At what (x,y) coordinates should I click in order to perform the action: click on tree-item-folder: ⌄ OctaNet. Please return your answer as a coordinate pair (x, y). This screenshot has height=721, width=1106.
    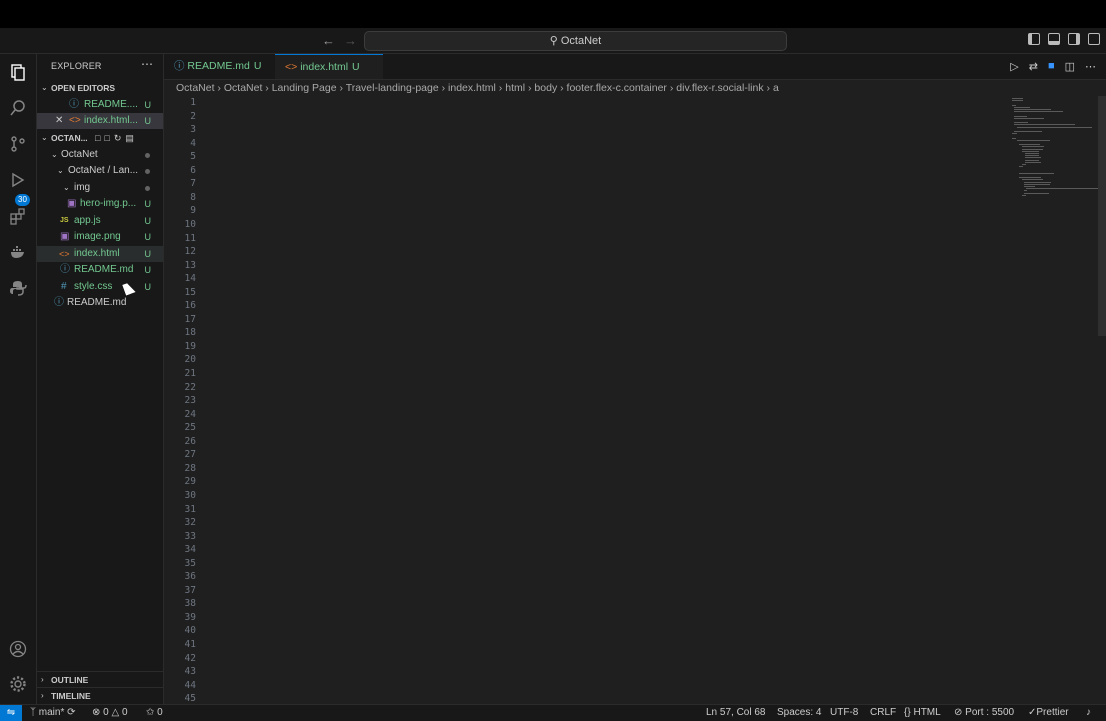
    Looking at the image, I should click on (100, 155).